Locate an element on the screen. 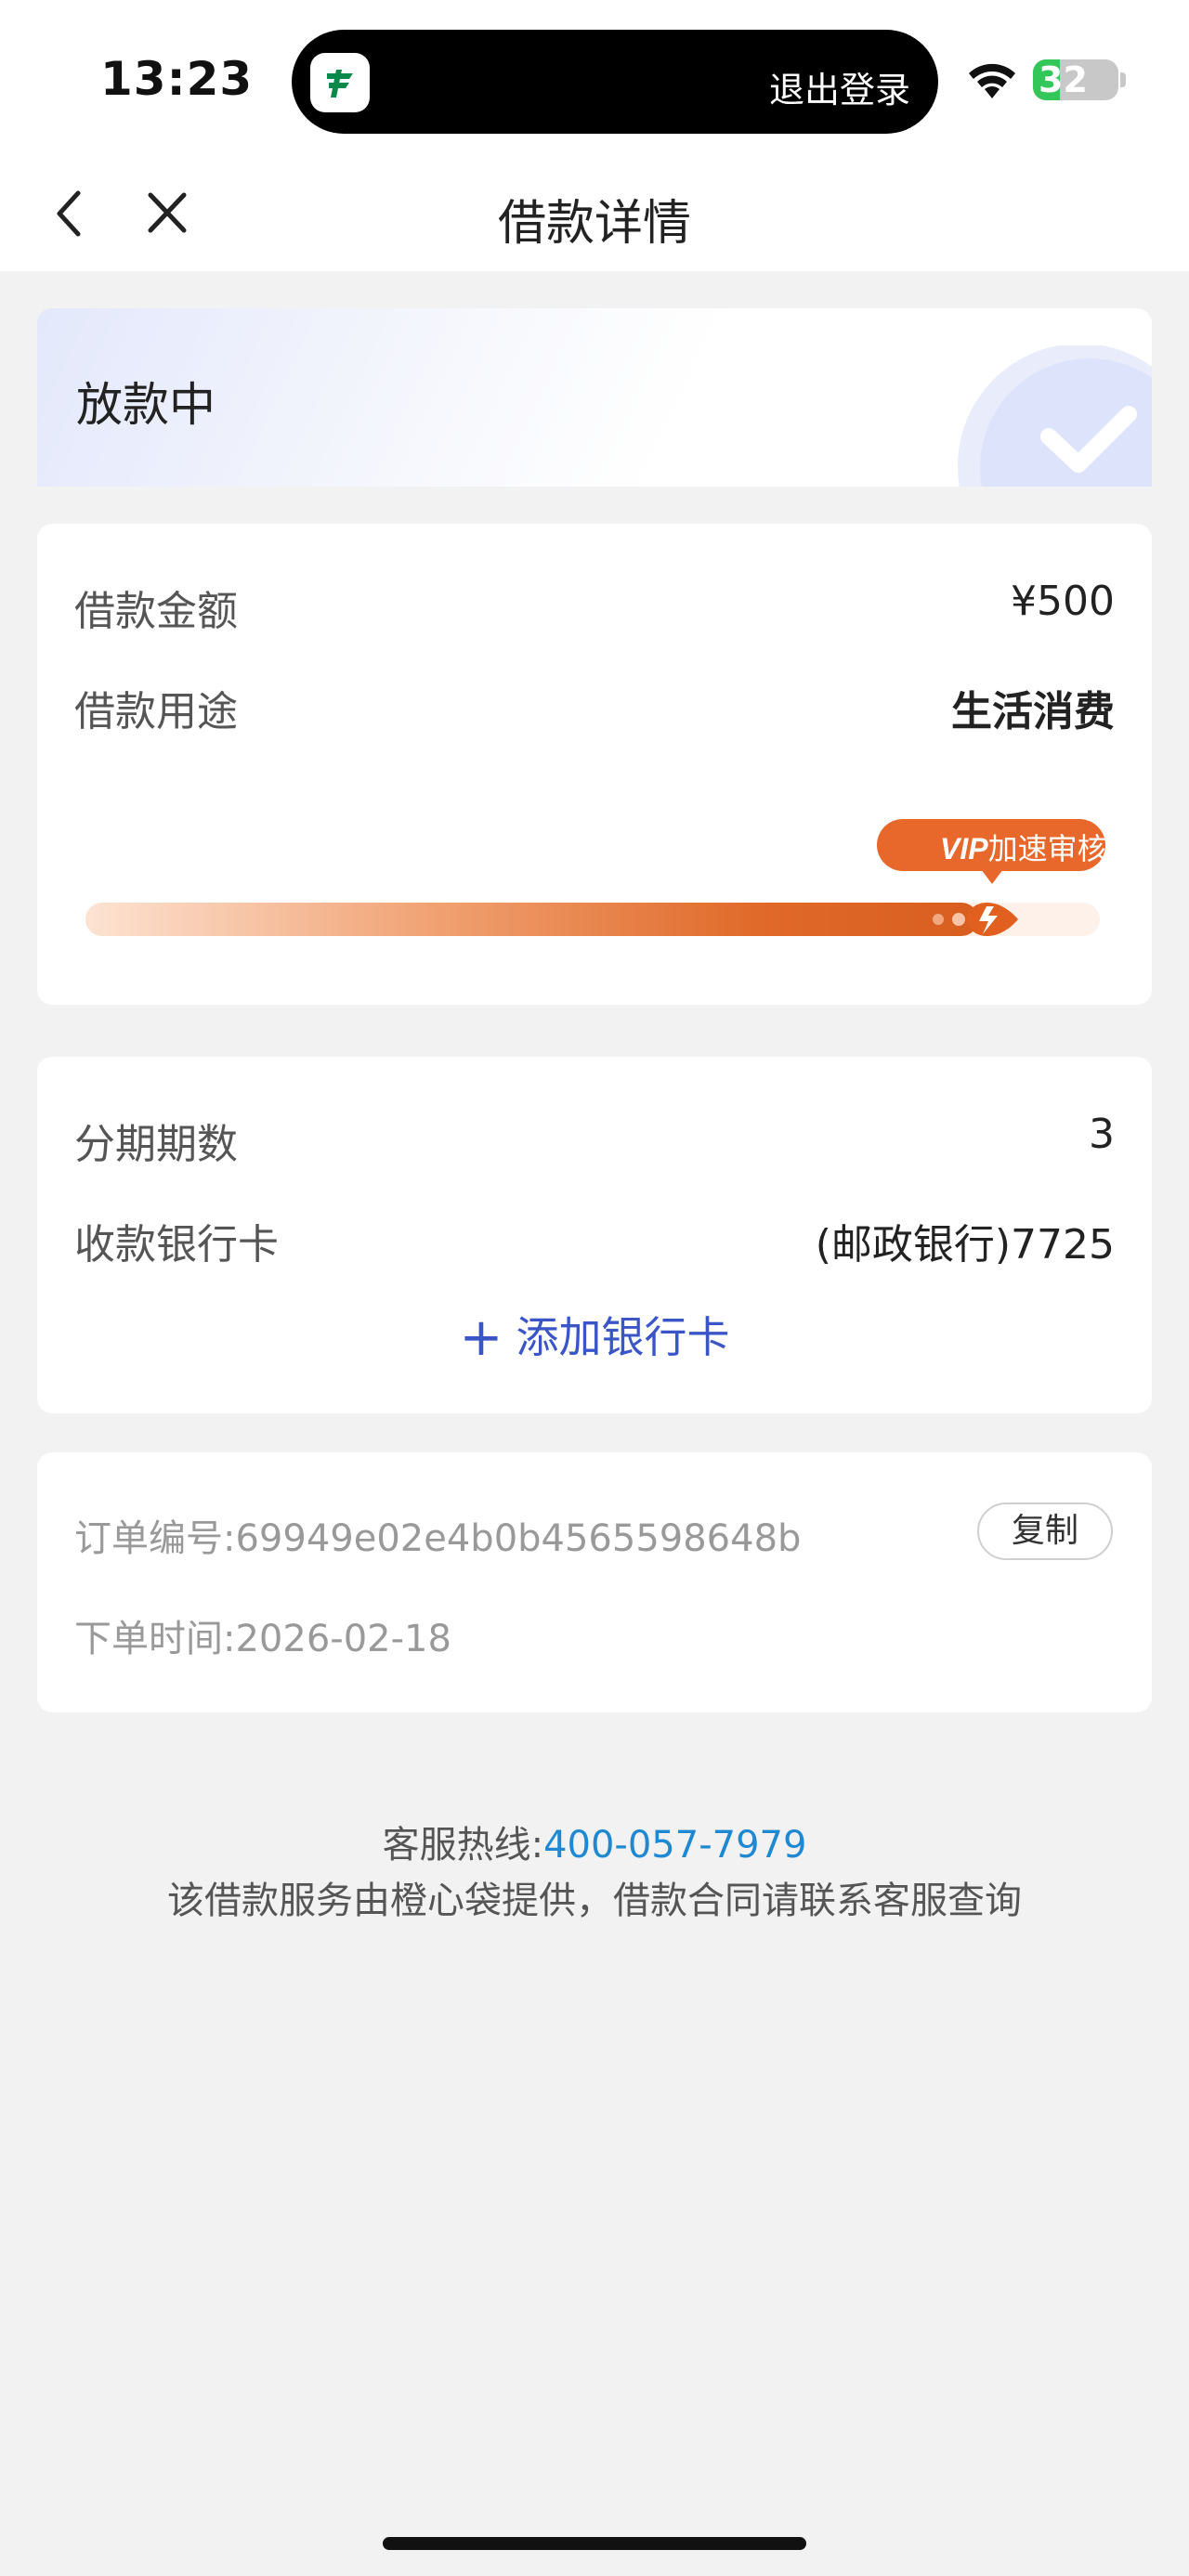 The image size is (1189, 2576). logout-button: 退出登录 is located at coordinates (839, 87).